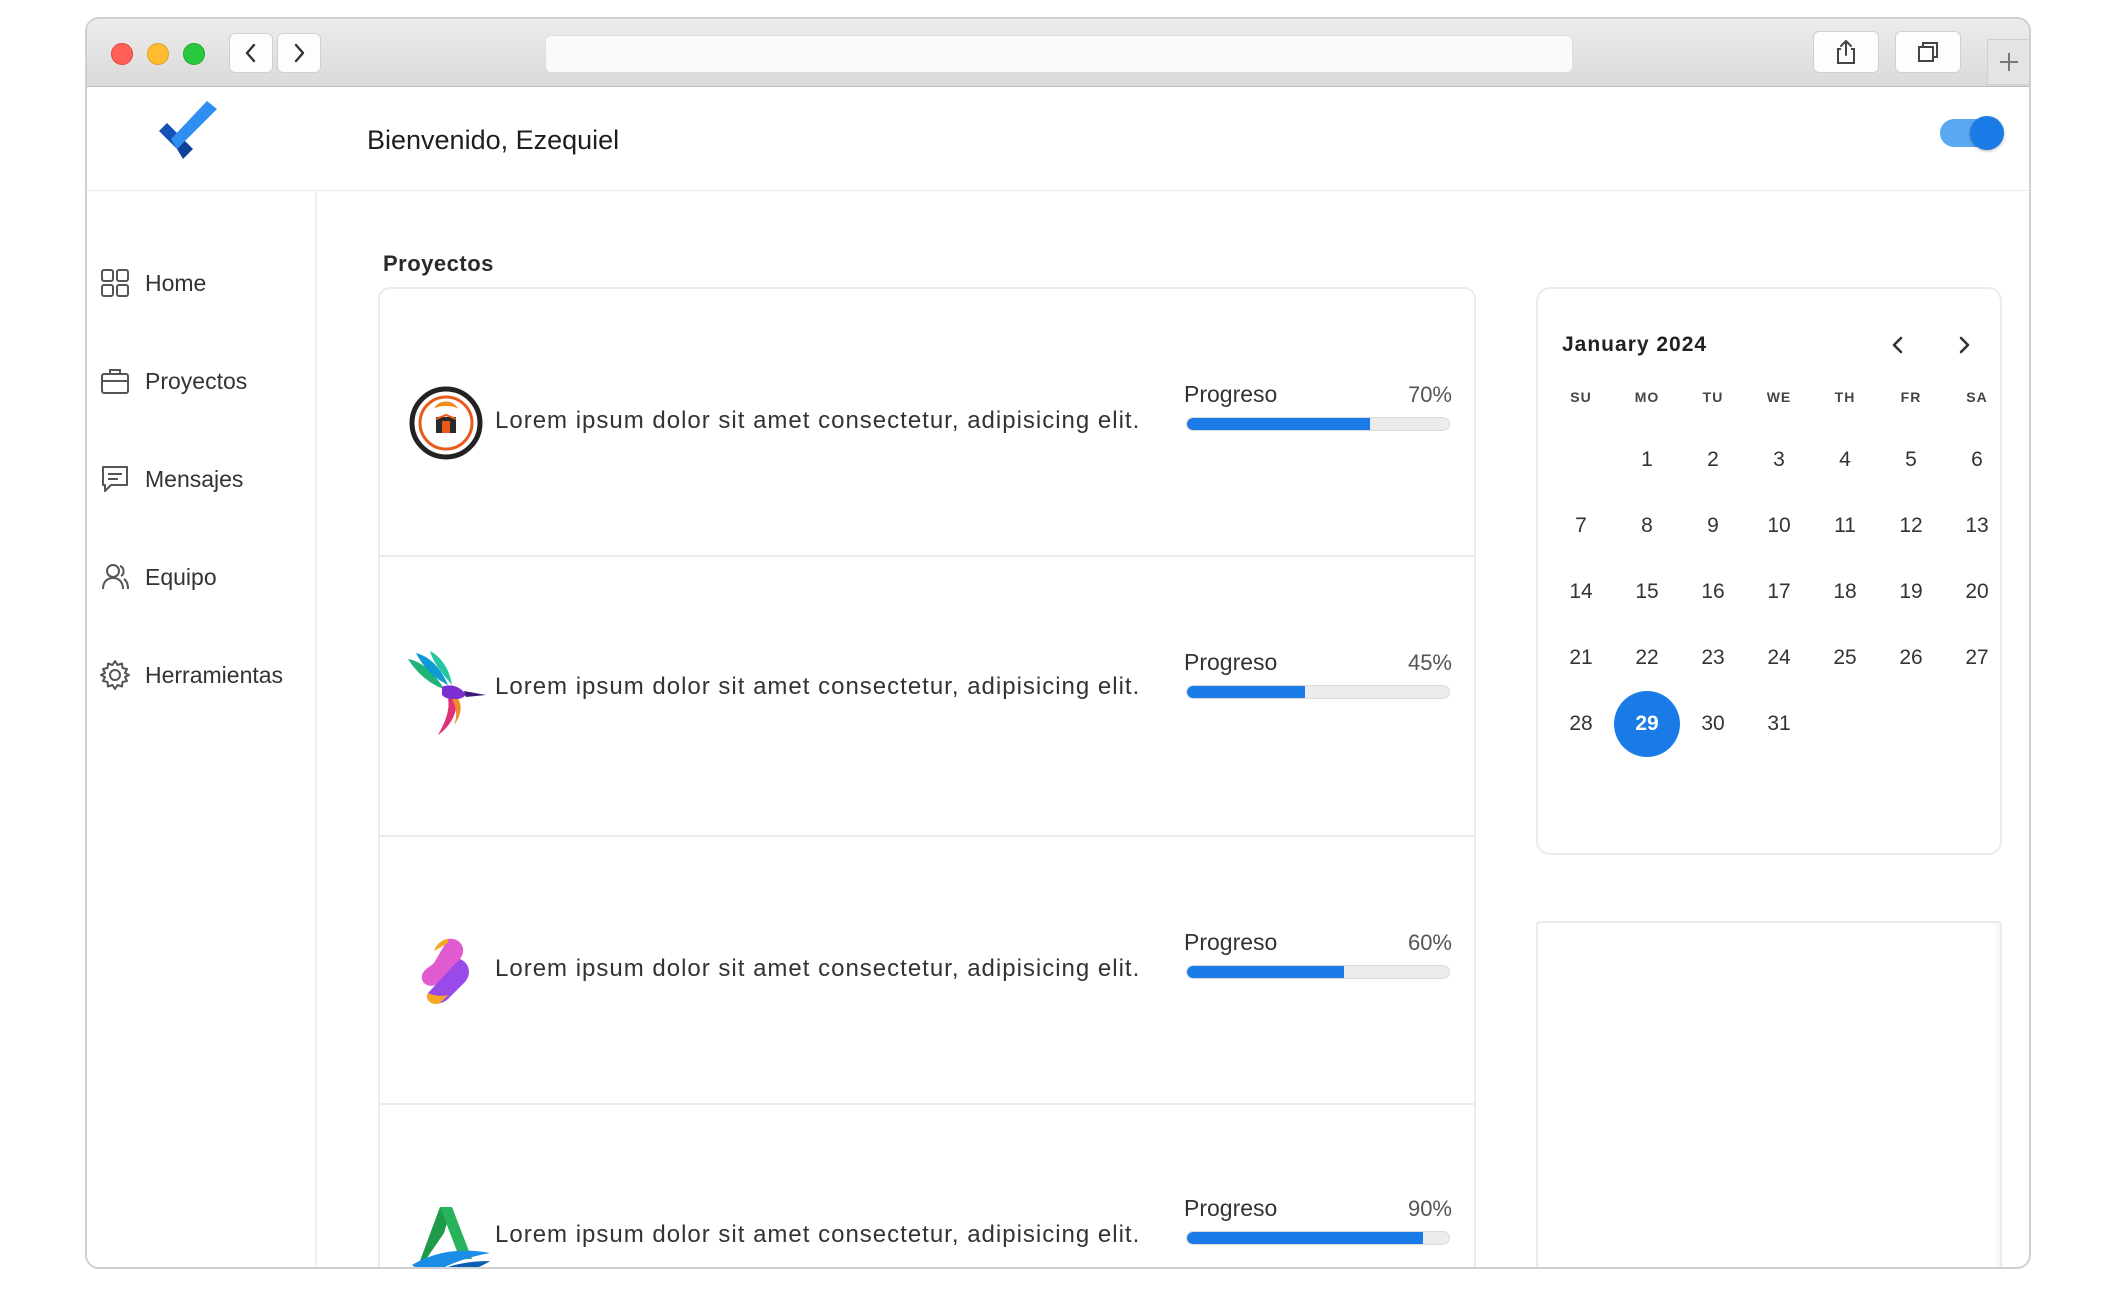 This screenshot has width=2113, height=1297. What do you see at coordinates (1779, 526) in the screenshot?
I see `calendar-day: 10` at bounding box center [1779, 526].